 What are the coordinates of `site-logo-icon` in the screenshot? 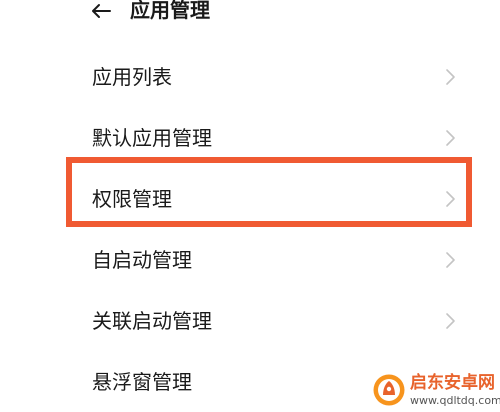 It's located at (389, 390).